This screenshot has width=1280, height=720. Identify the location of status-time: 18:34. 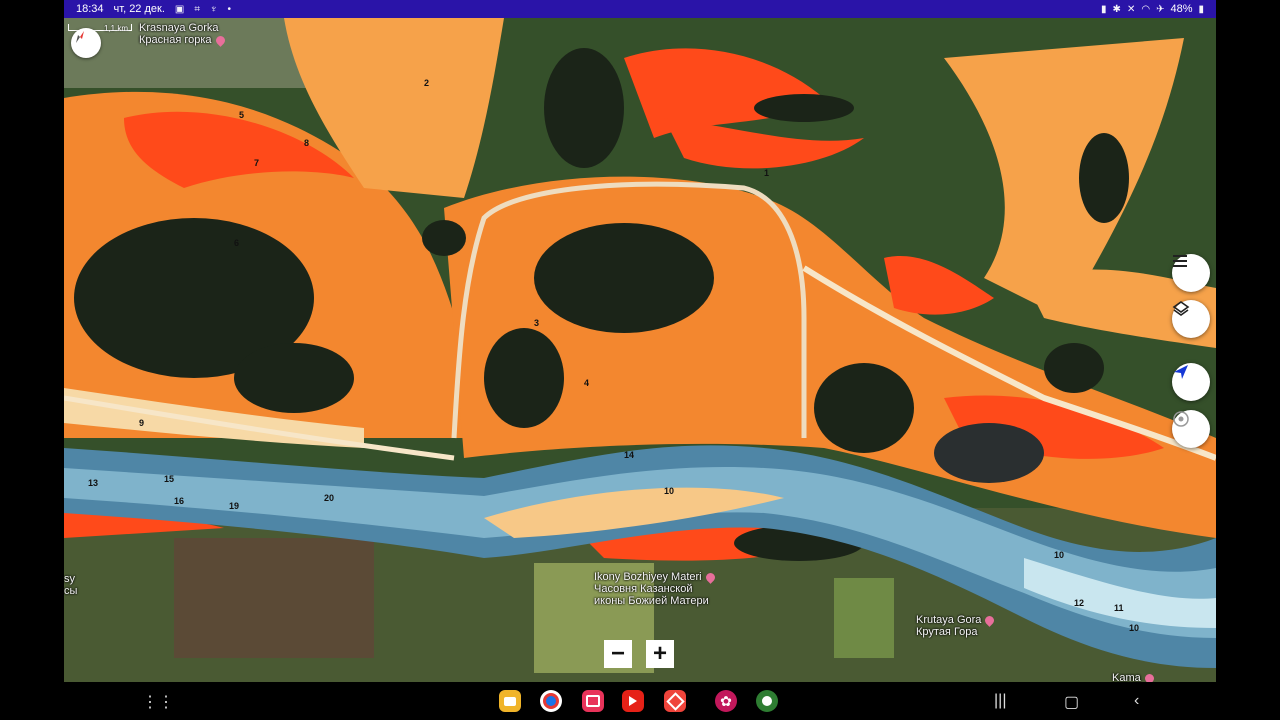
(90, 9).